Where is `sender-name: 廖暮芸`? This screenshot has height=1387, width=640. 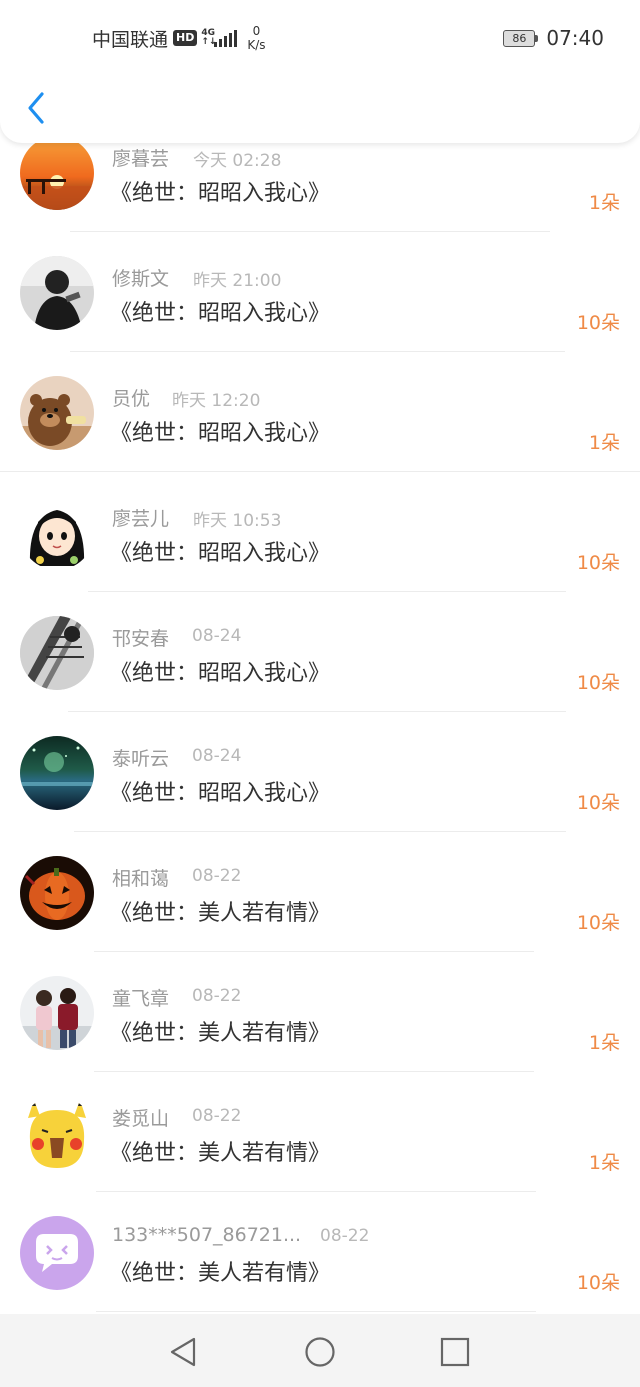 sender-name: 廖暮芸 is located at coordinates (141, 159).